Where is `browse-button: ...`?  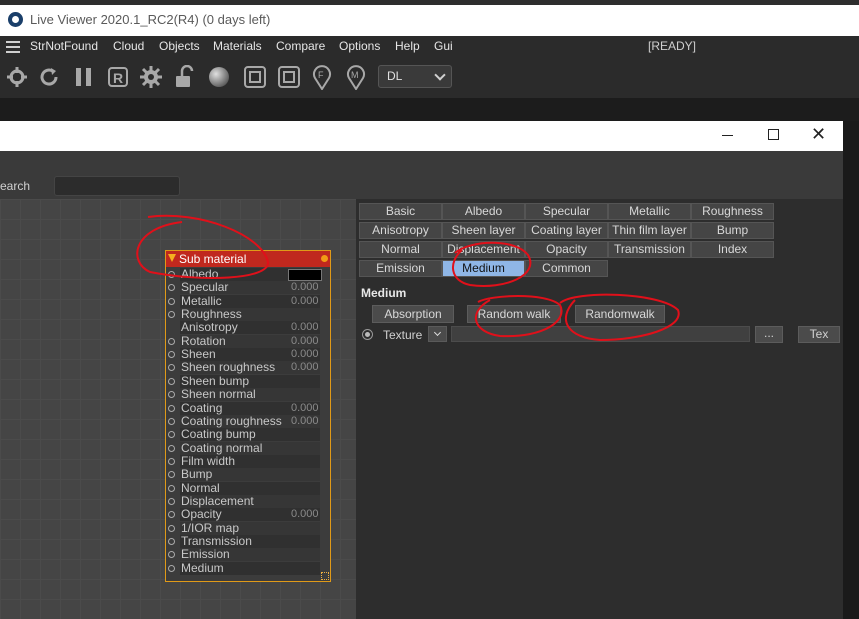
browse-button: ... is located at coordinates (769, 334).